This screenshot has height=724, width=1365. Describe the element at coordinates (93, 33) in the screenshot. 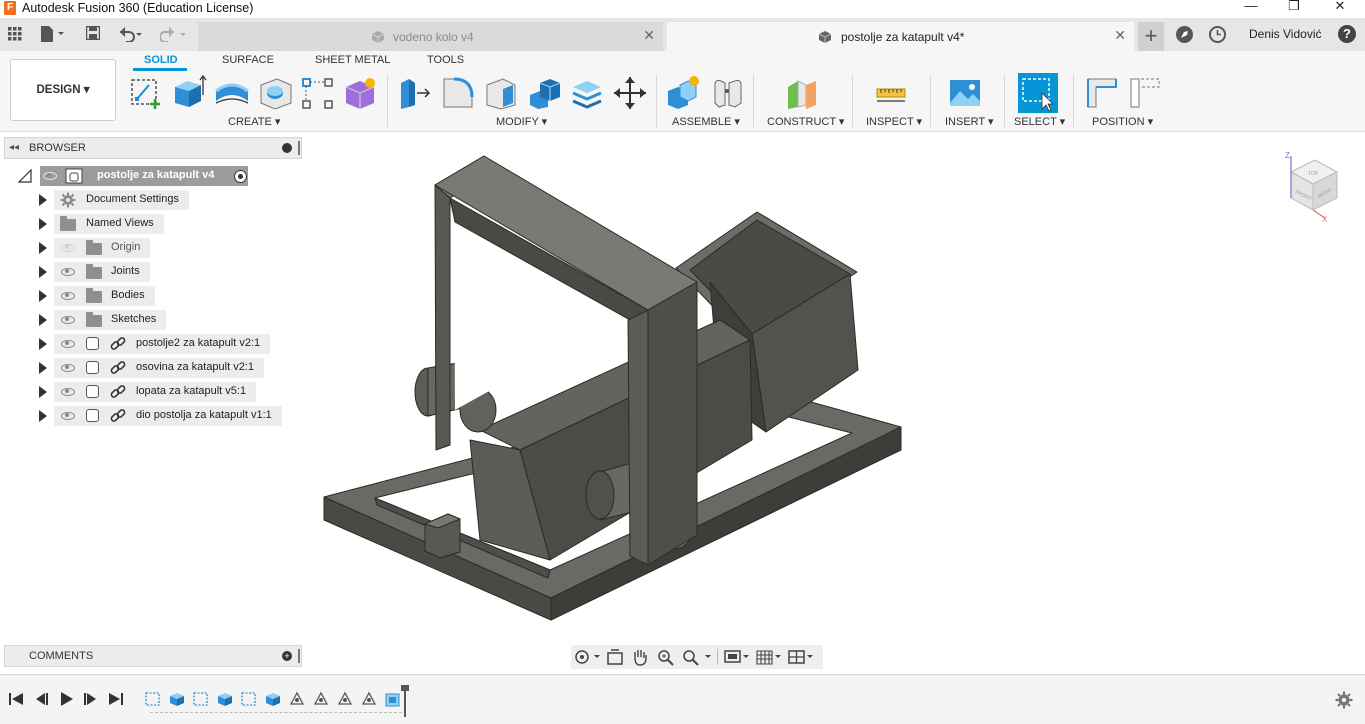

I see `save-icon` at that location.